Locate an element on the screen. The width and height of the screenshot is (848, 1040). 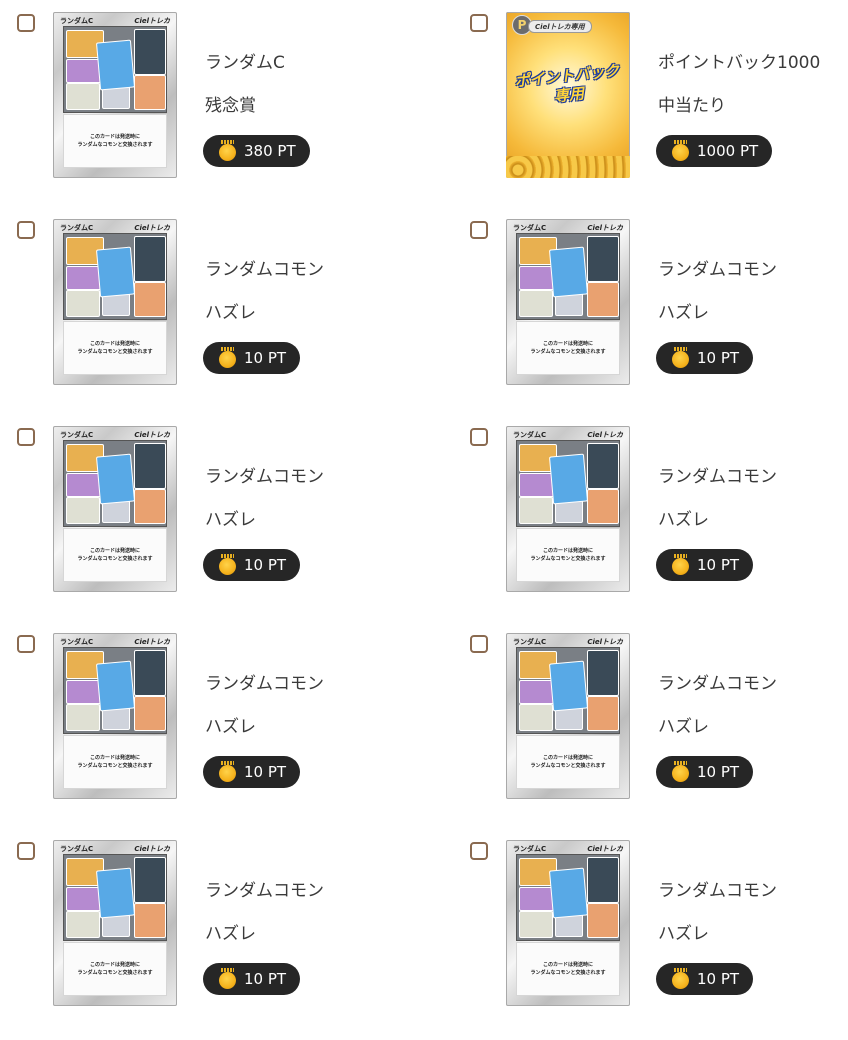
card-image-point-back: P Cielトレカ専用 ポイントバック 専用 is located at coordinates (568, 95).